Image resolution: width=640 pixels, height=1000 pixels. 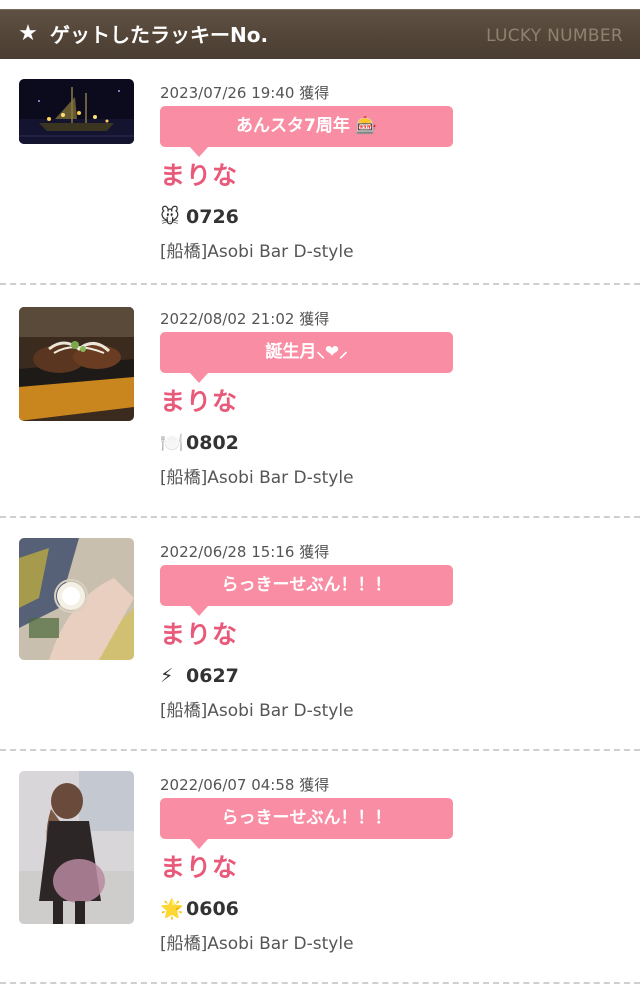 I want to click on acquired-date: 2023/07/26 19:40 獲得, so click(x=245, y=93).